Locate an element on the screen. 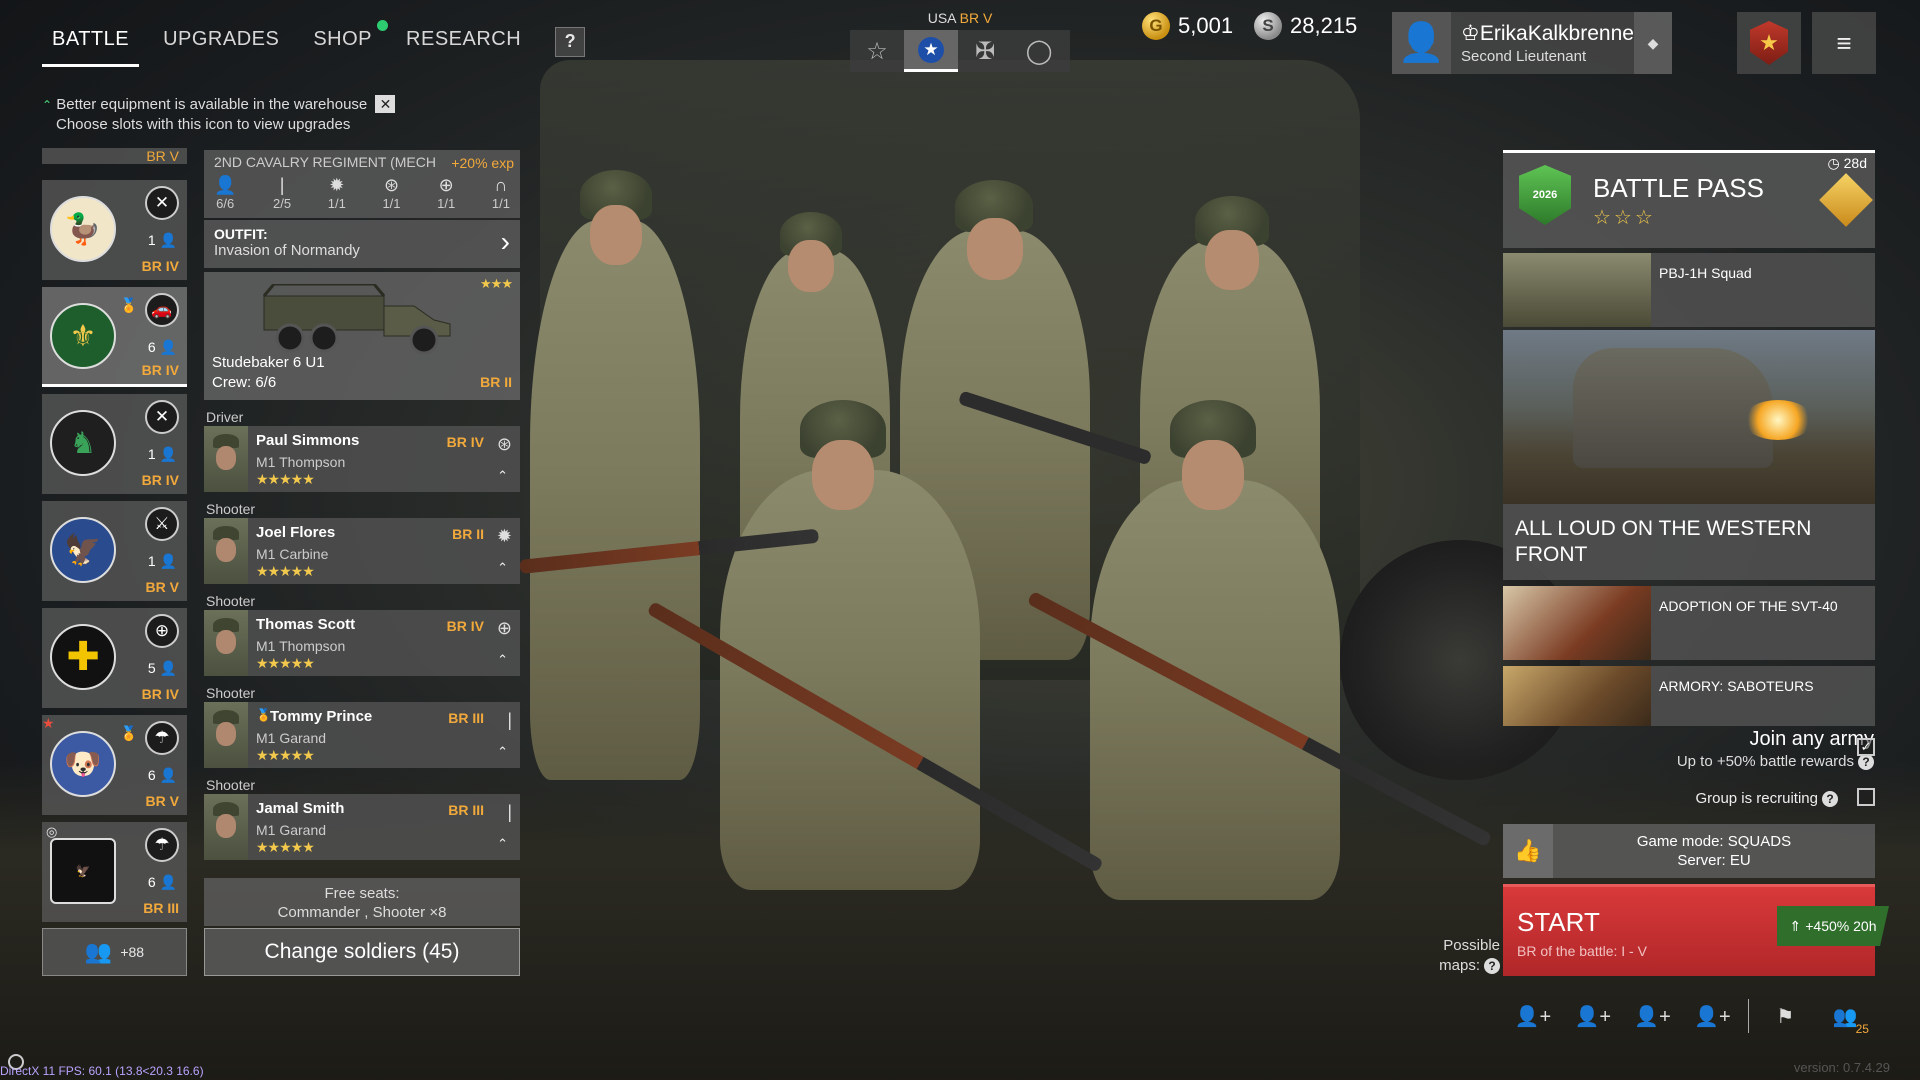  profile-diamond-icon: ◆ is located at coordinates (1652, 43).